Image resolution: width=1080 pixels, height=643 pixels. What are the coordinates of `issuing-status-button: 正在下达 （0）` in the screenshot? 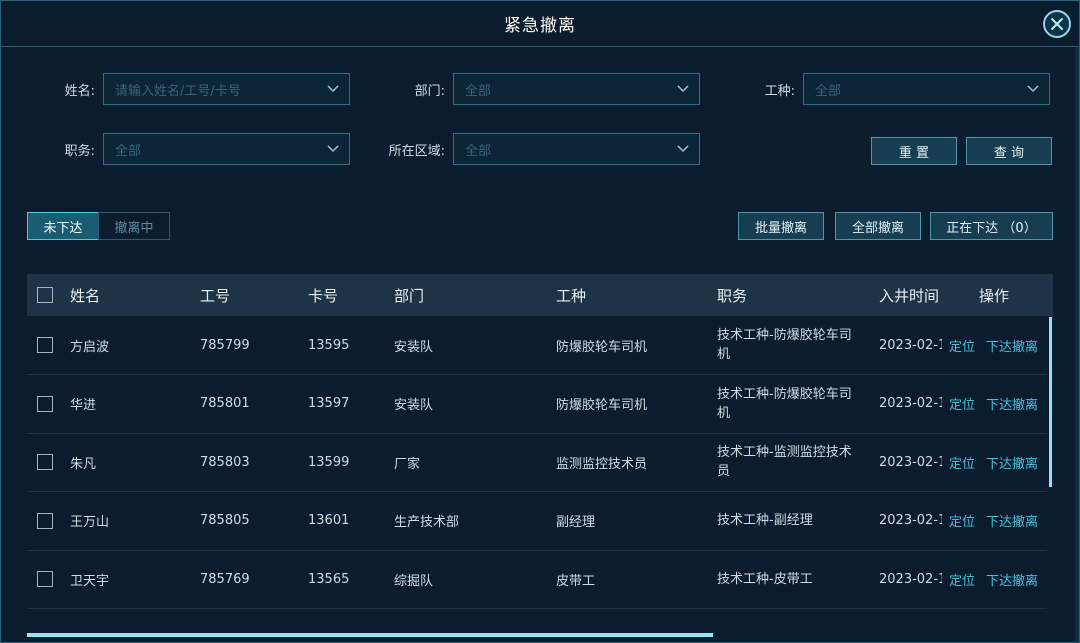 It's located at (991, 226).